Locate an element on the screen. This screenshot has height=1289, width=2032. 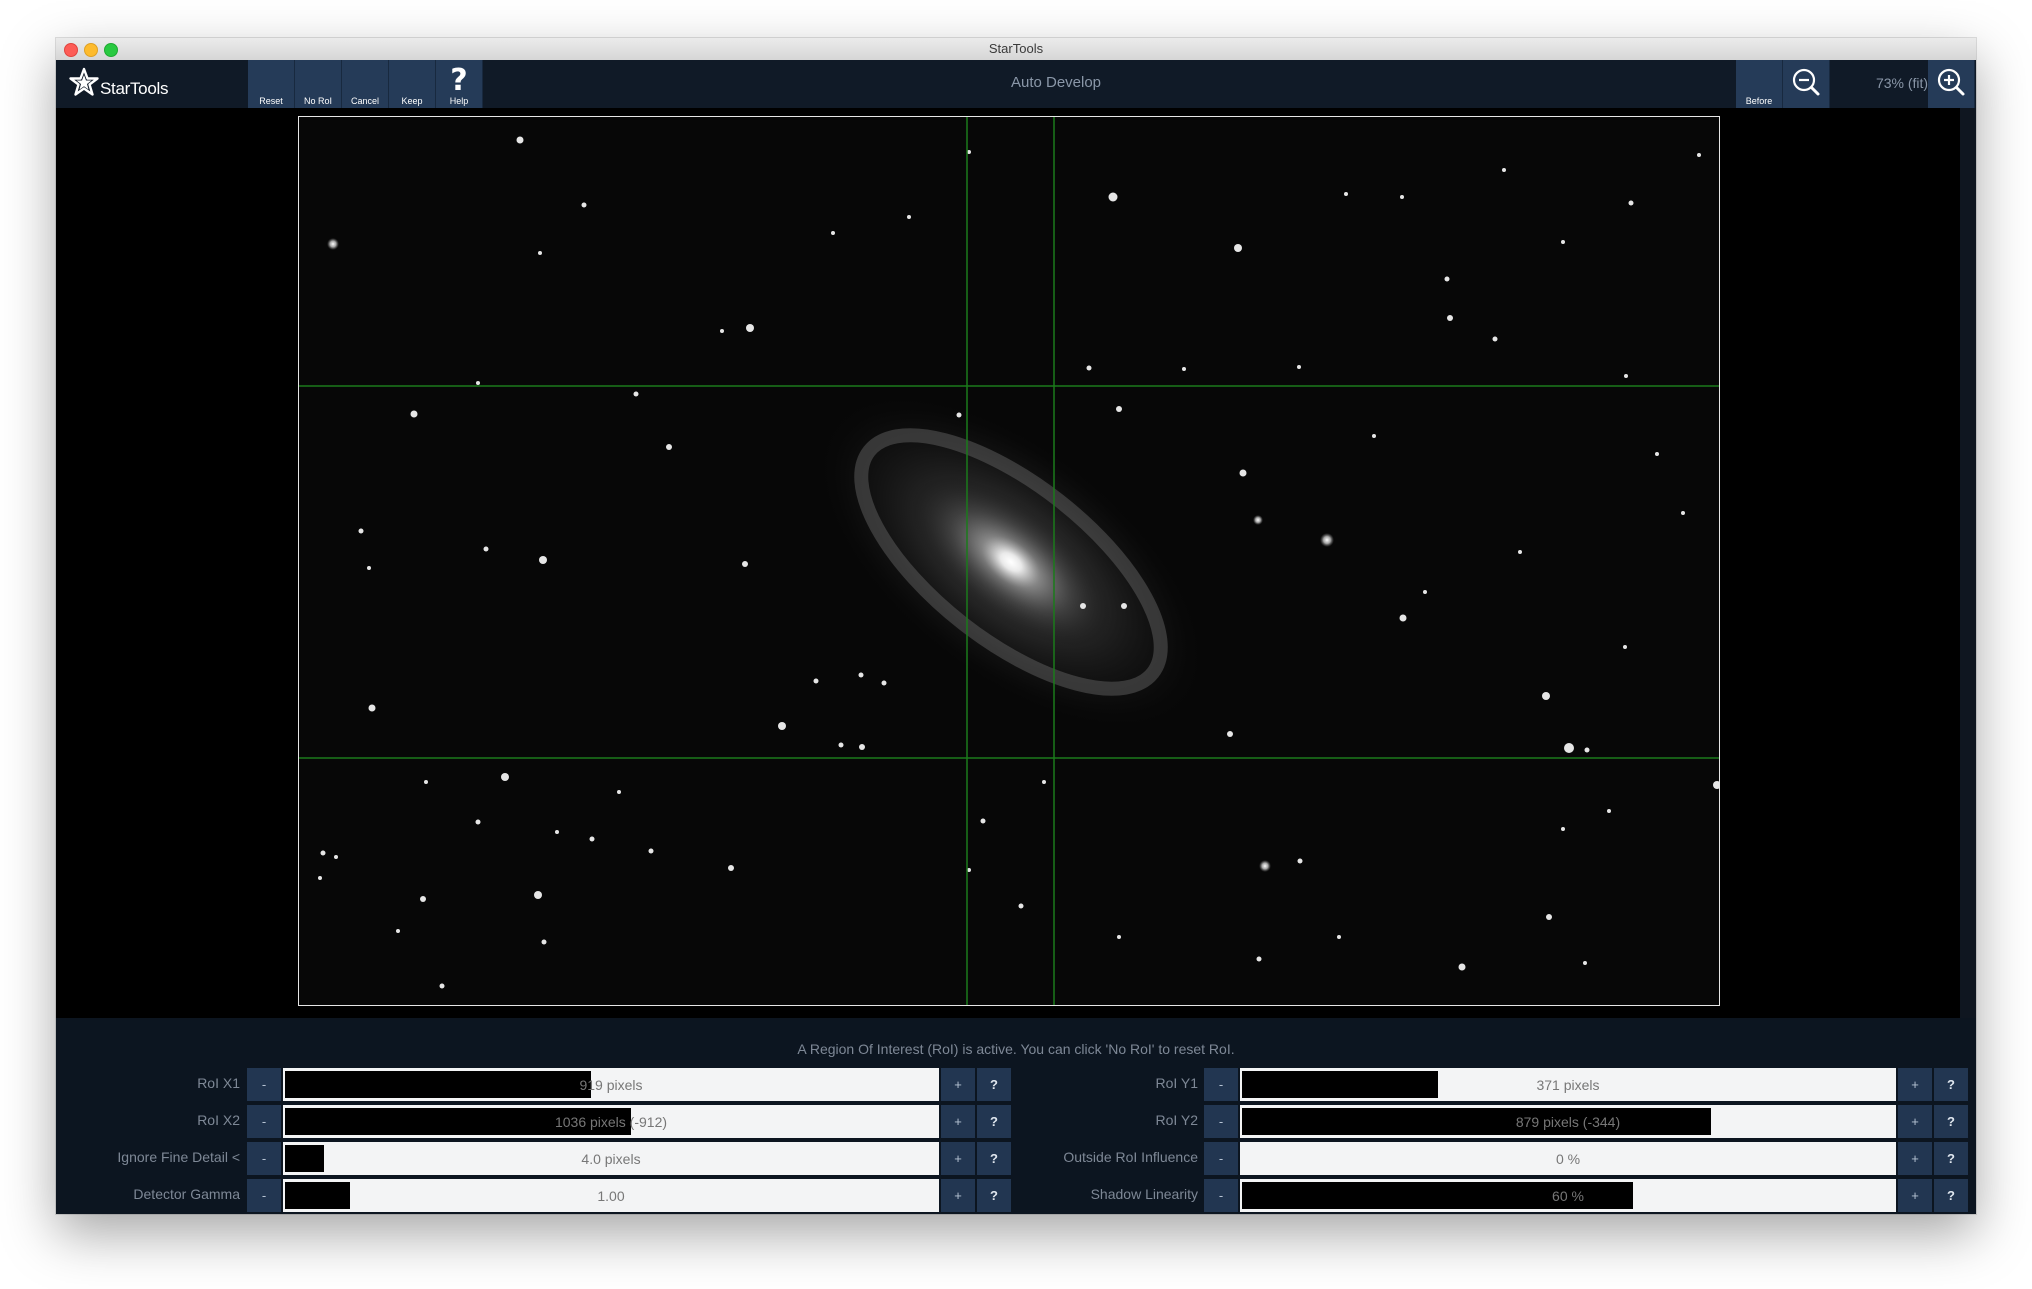
value-text: 60 % is located at coordinates (1568, 1196).